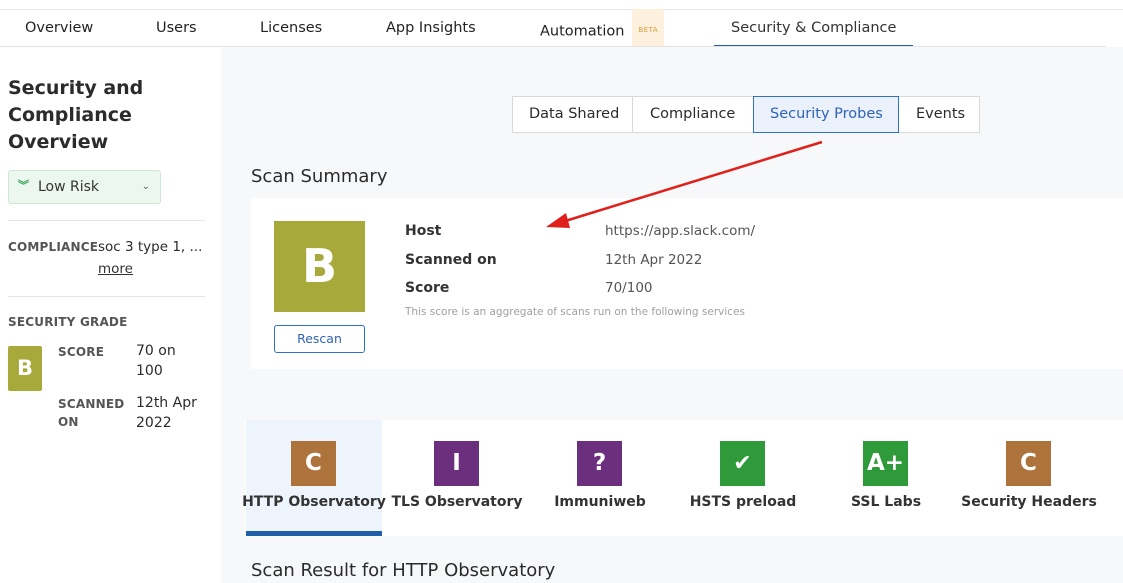 The image size is (1123, 583). What do you see at coordinates (693, 114) in the screenshot?
I see `subtab-compliance: Compliance` at bounding box center [693, 114].